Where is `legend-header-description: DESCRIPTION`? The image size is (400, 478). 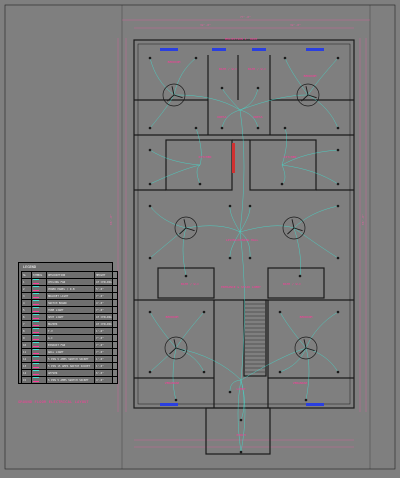
legend-header-description: DESCRIPTION is located at coordinates (70, 275).